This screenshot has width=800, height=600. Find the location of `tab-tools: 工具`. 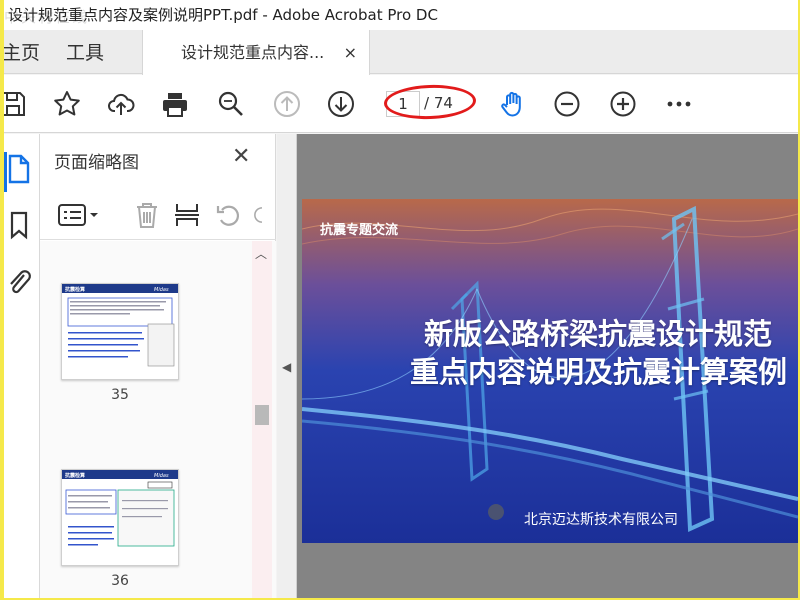

tab-tools: 工具 is located at coordinates (85, 52).